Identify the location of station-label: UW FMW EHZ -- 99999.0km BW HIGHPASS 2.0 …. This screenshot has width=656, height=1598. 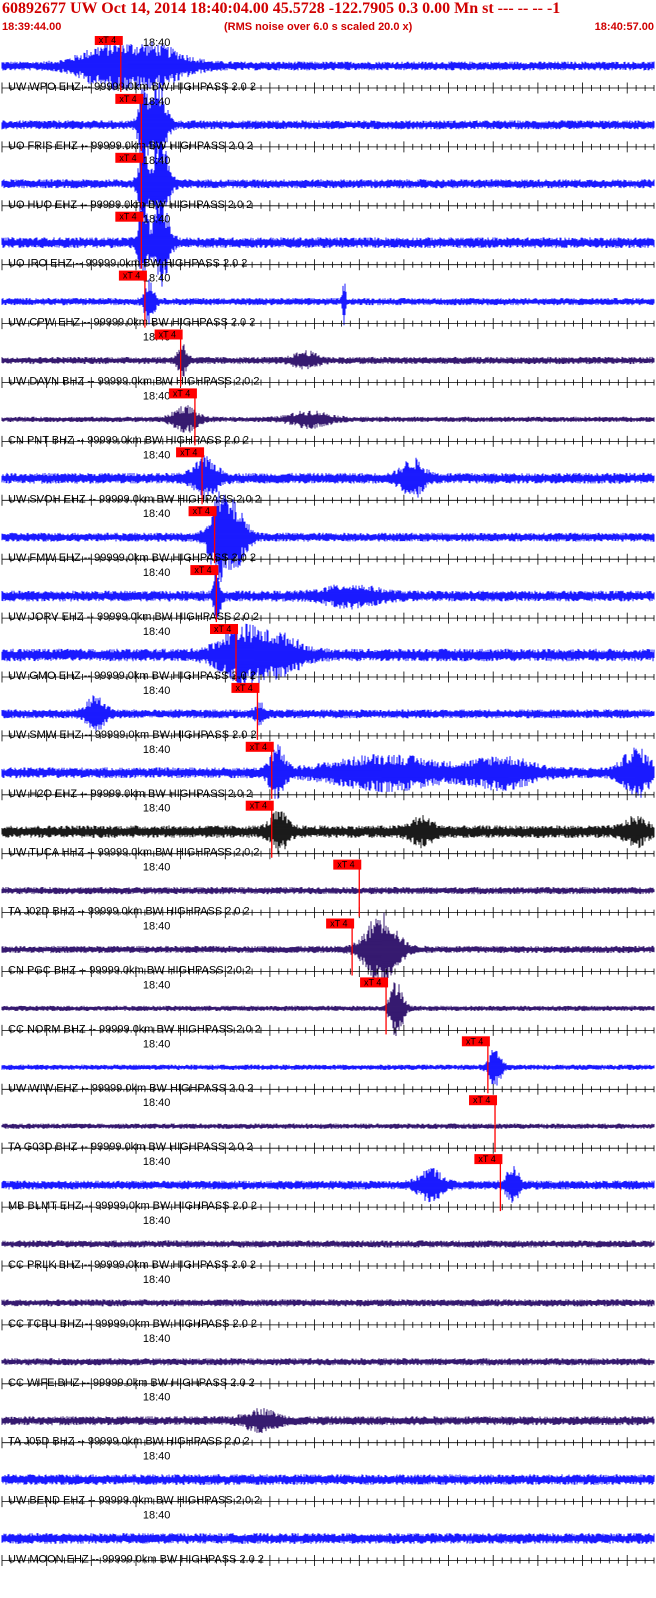
(132, 558).